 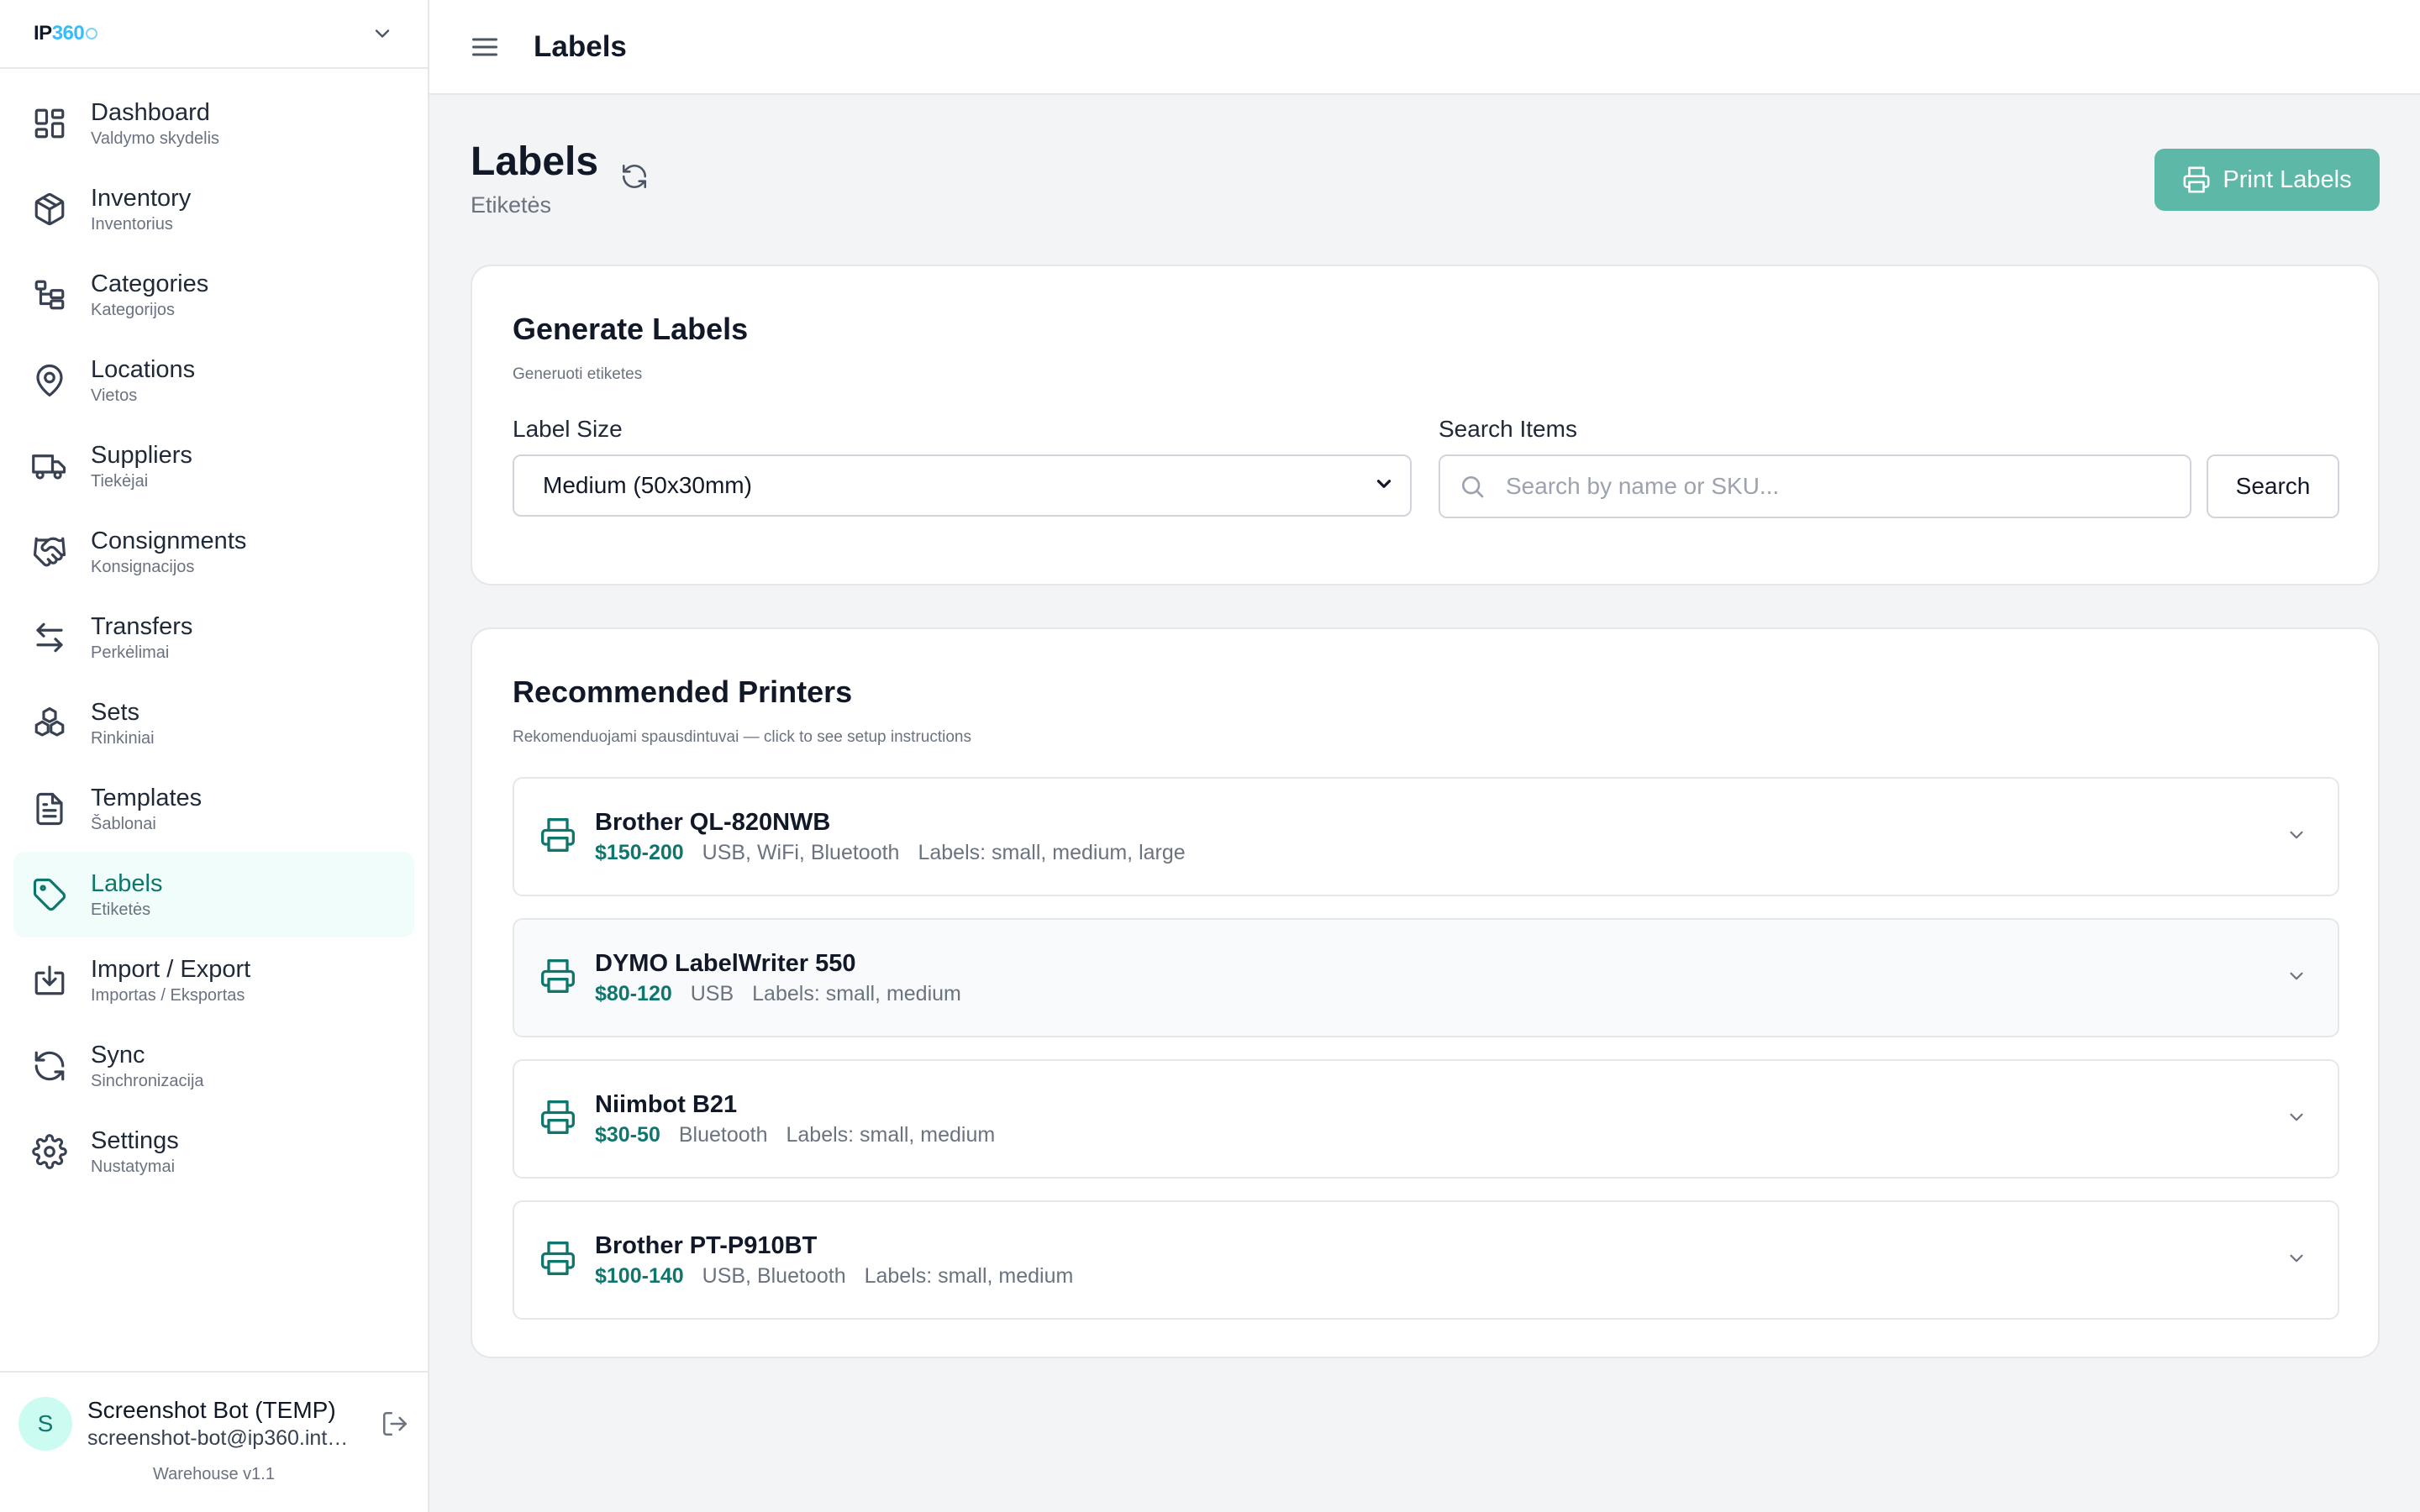 I want to click on printer-name: Niimbot B21, so click(x=666, y=1104).